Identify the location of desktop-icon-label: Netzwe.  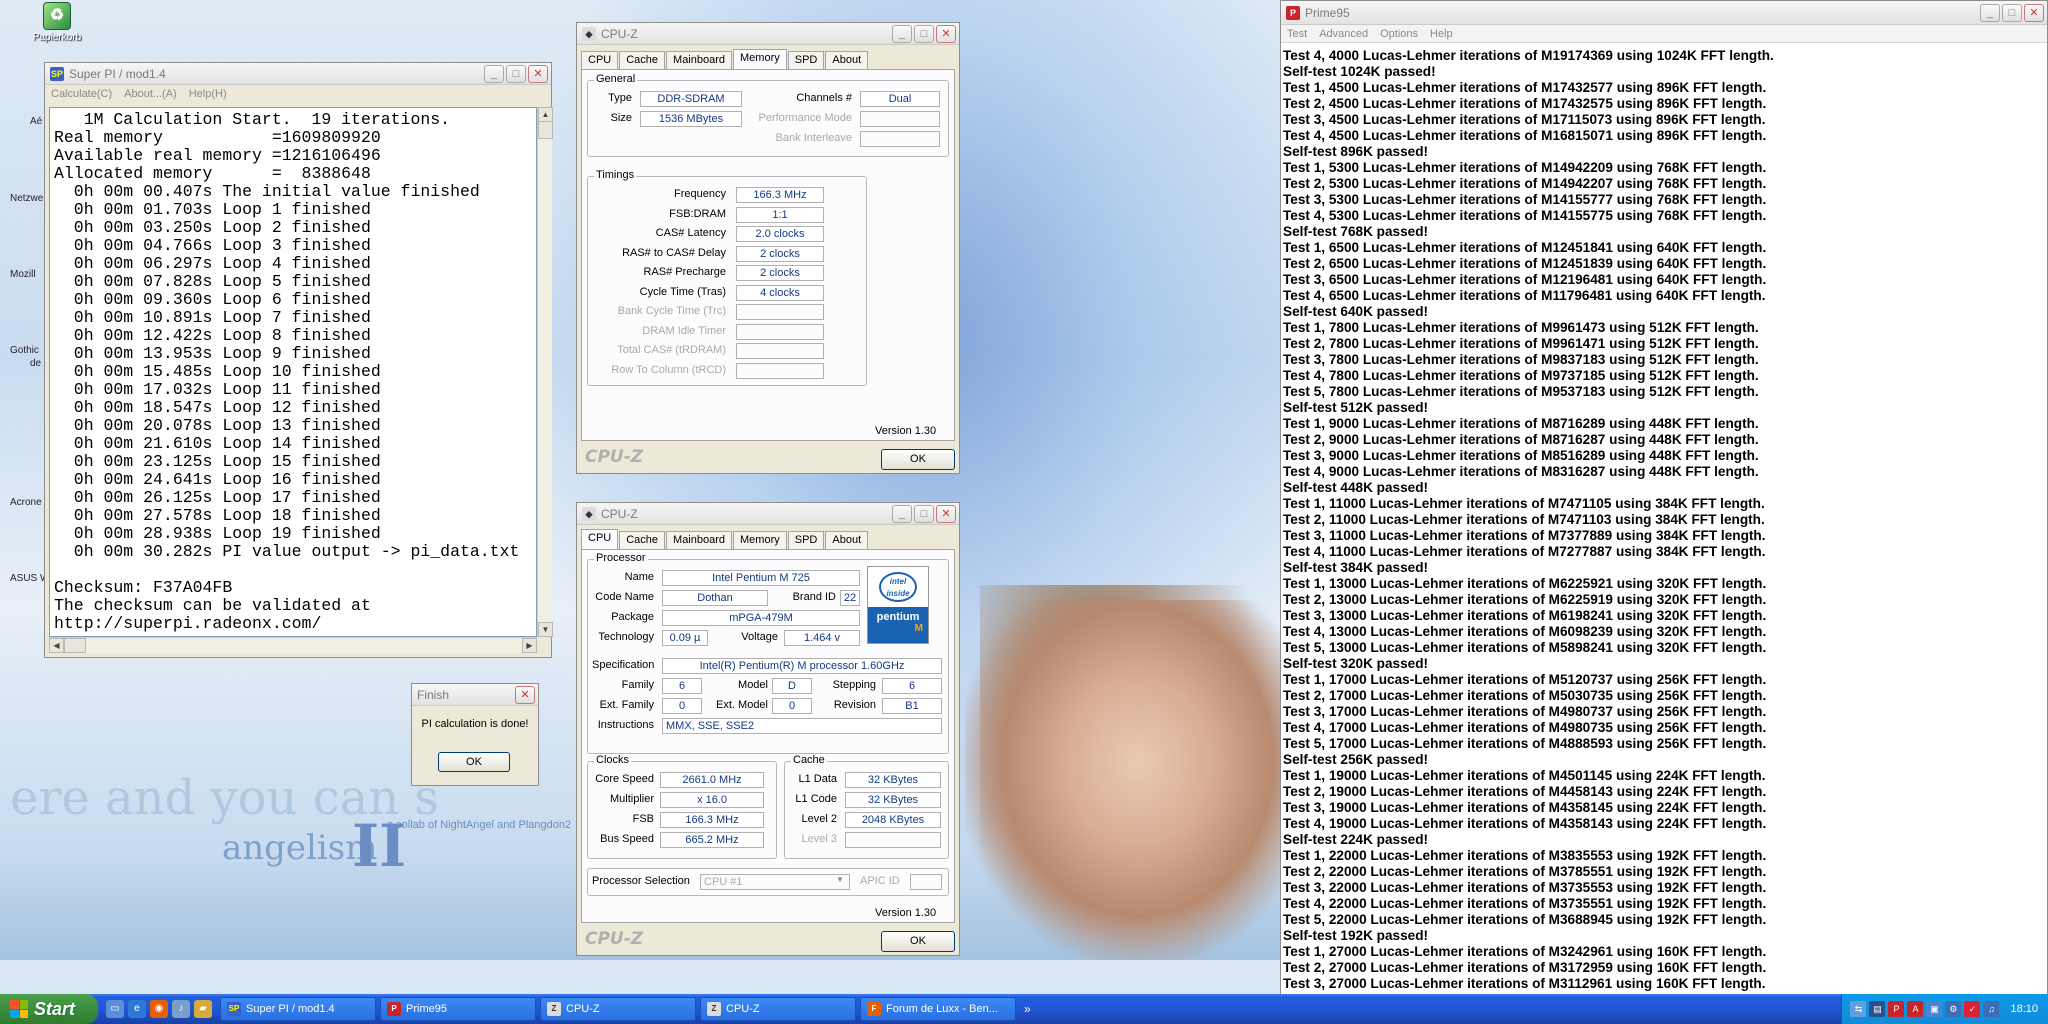
(26, 198).